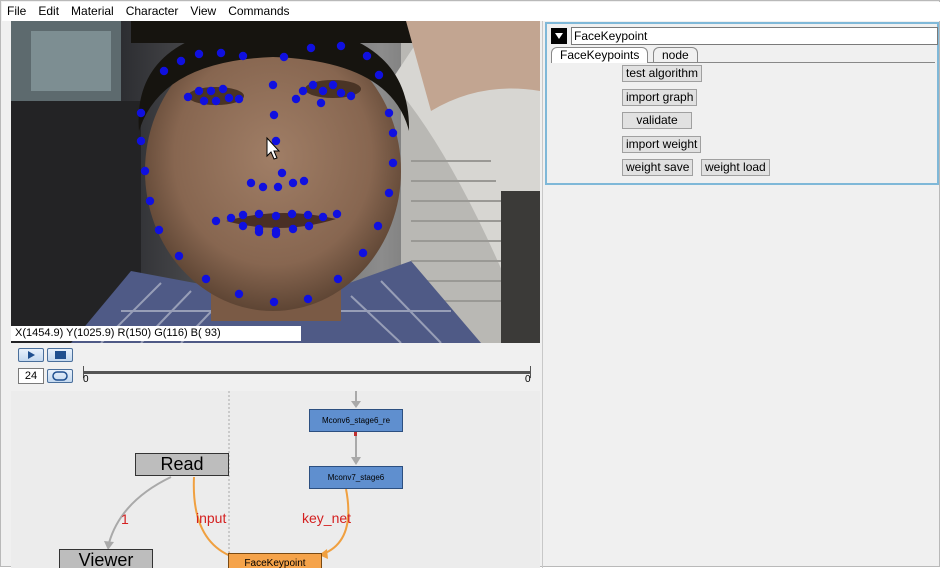  Describe the element at coordinates (17, 11) in the screenshot. I see `menu-file: File` at that location.